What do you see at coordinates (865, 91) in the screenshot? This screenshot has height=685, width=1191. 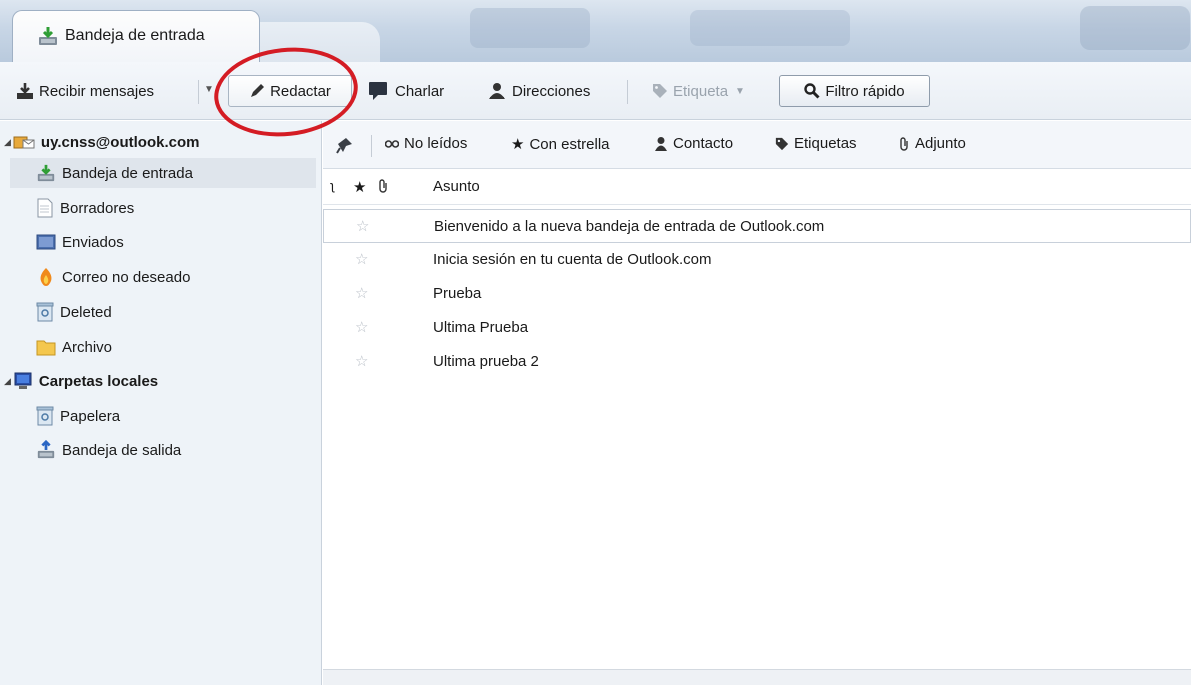 I see `quick-filter-label: Filtro rápido` at bounding box center [865, 91].